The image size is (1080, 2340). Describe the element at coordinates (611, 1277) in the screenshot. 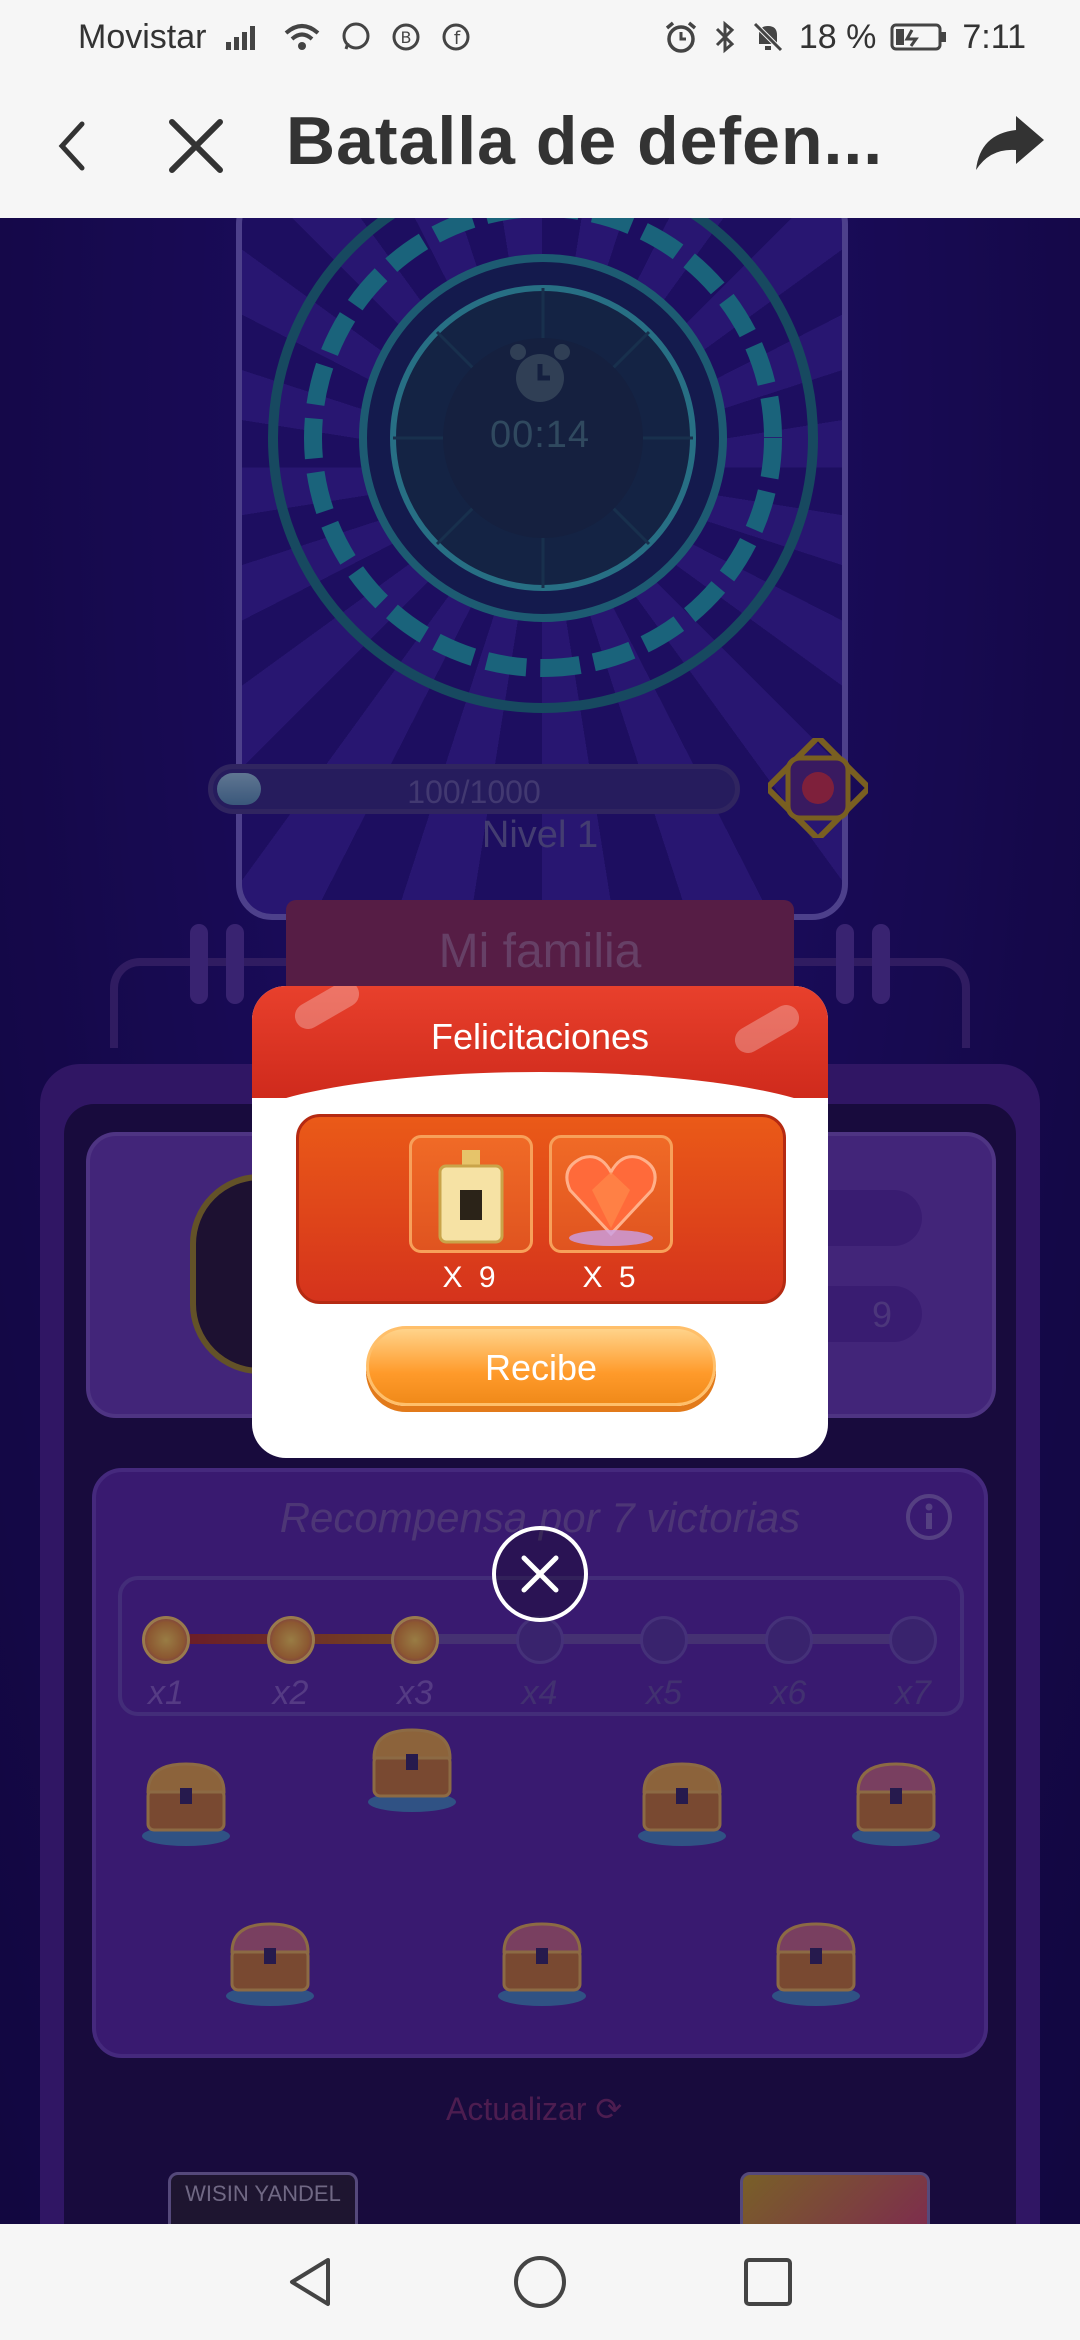

I see `prize-heart-gem-count: X 5` at that location.